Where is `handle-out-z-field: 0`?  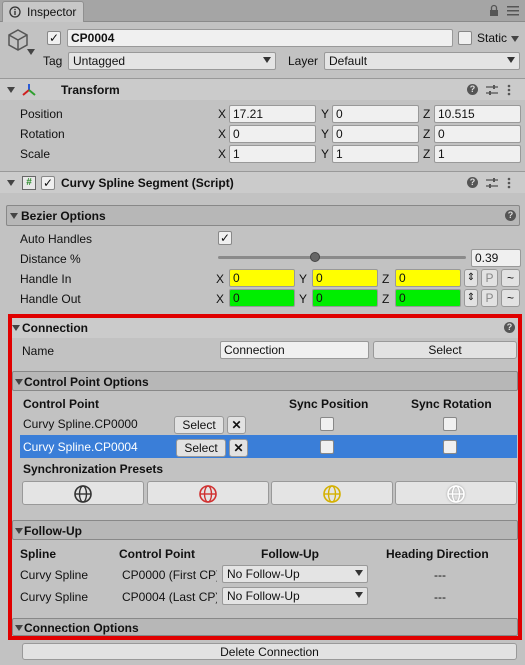
handle-out-z-field: 0 is located at coordinates (428, 298).